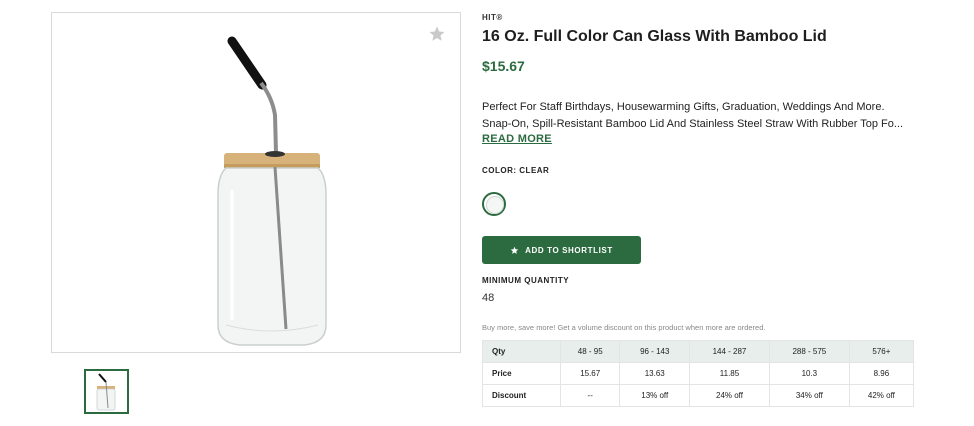 The width and height of the screenshot is (974, 426). Describe the element at coordinates (655, 351) in the screenshot. I see `header-cell: 96 - 143` at that location.